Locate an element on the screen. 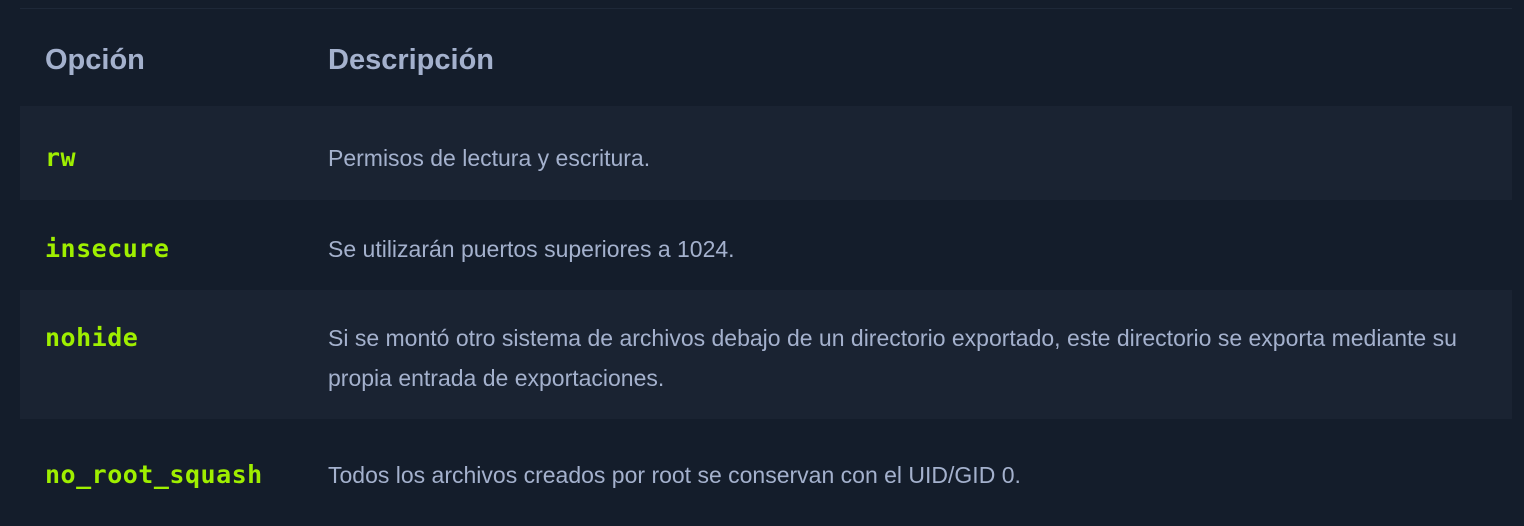 This screenshot has width=1524, height=526. option-code: insecure is located at coordinates (107, 248).